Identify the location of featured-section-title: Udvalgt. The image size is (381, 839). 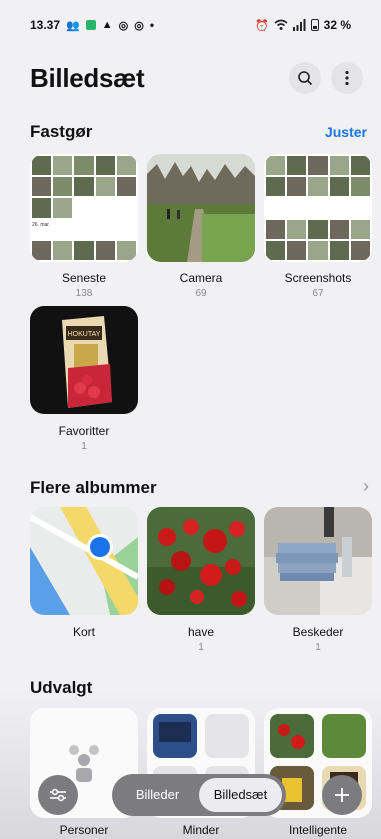
(61, 687).